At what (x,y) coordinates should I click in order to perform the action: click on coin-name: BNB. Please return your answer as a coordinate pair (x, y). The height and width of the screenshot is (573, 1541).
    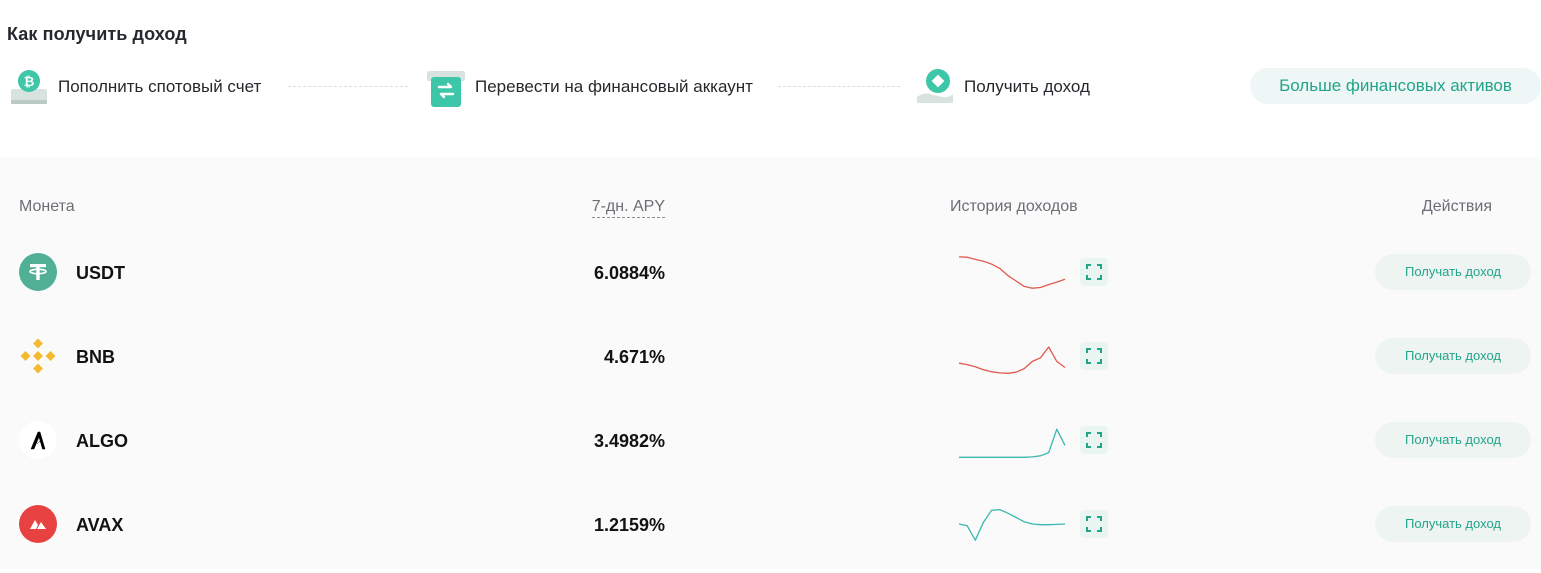
    Looking at the image, I should click on (95, 357).